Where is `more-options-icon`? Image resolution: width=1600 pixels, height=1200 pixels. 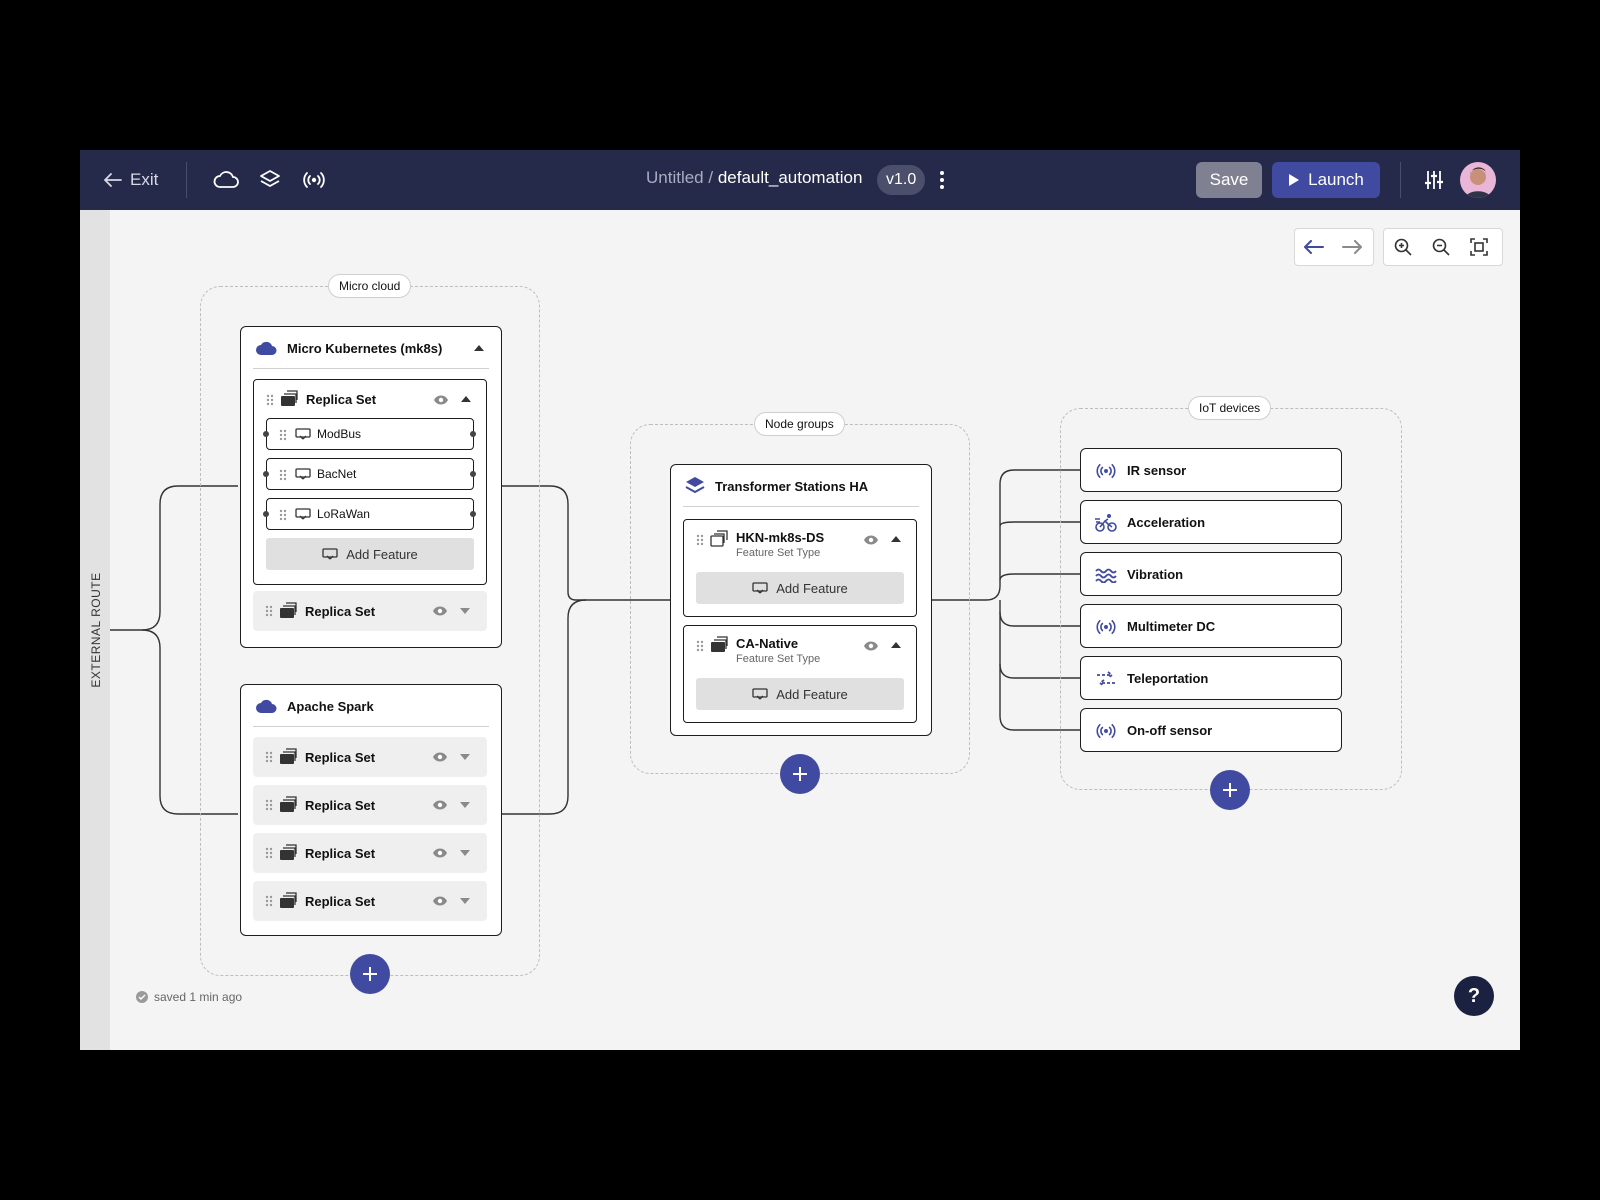
more-options-icon is located at coordinates (942, 180).